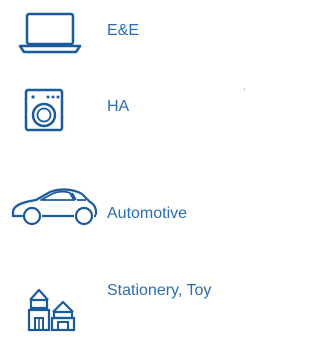 This screenshot has width=320, height=340. Describe the element at coordinates (125, 200) in the screenshot. I see `category-item-automotive: Automotive` at that location.